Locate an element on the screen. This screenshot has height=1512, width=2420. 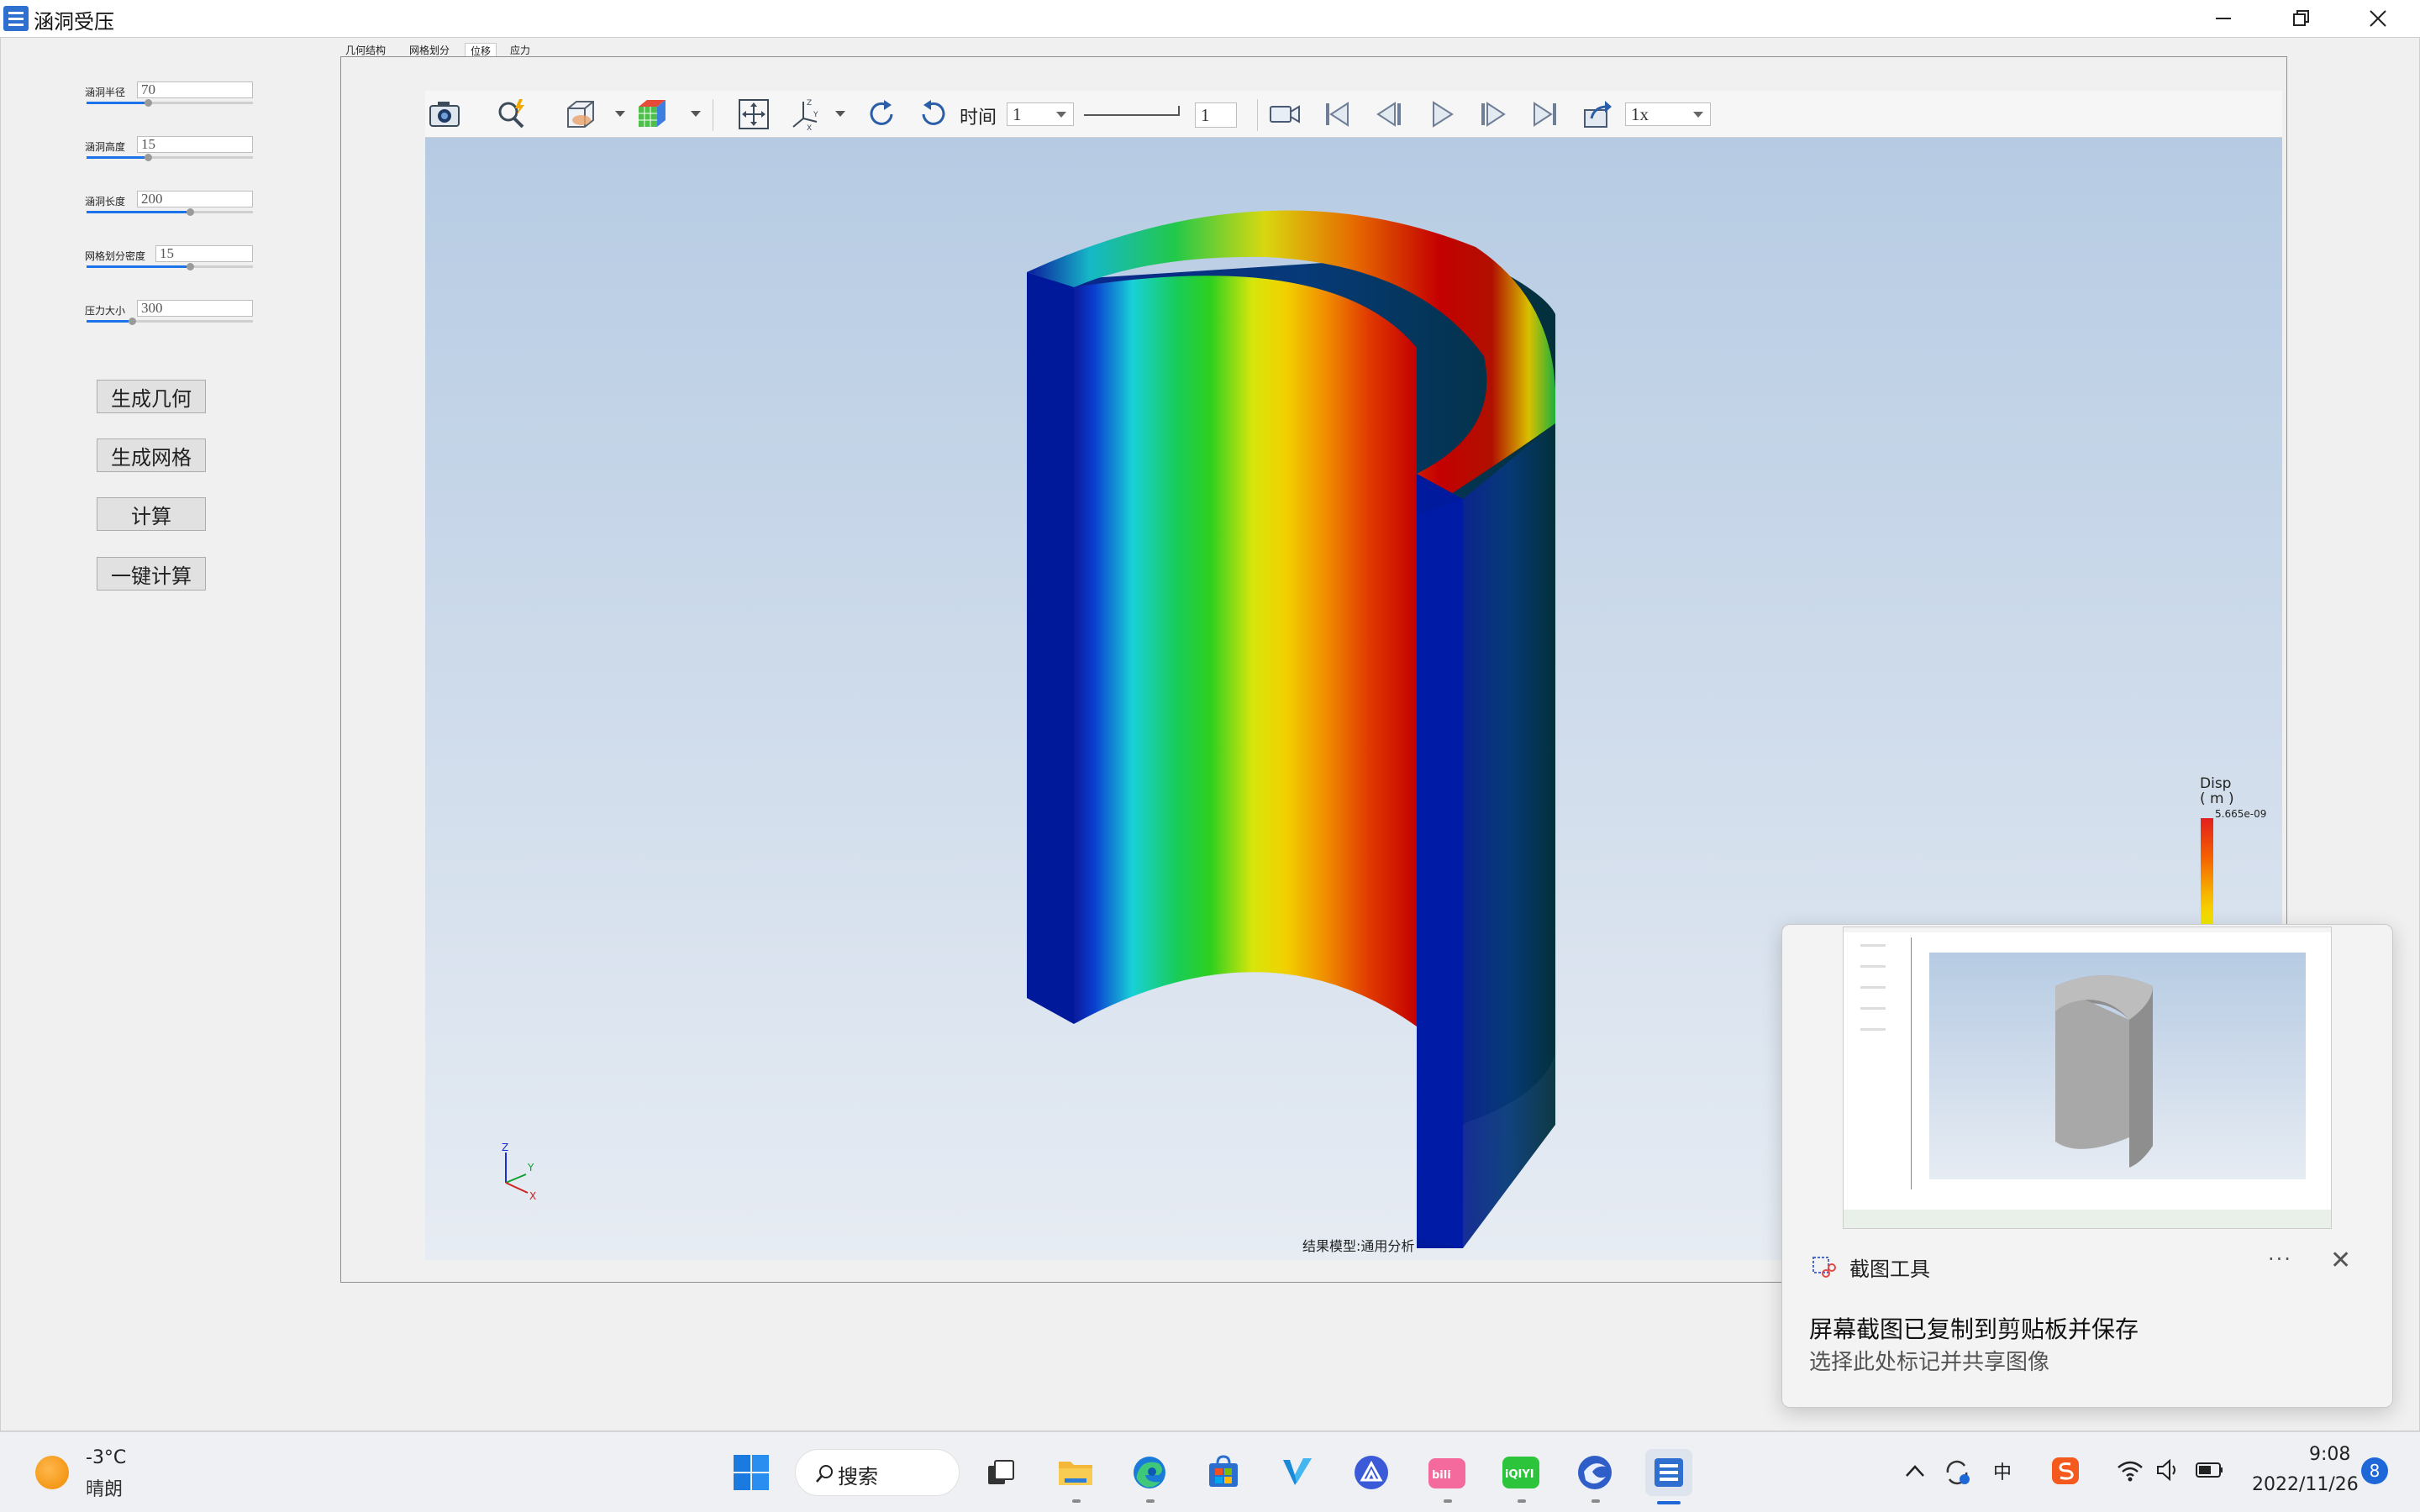
rotate-cw-button is located at coordinates (881, 114).